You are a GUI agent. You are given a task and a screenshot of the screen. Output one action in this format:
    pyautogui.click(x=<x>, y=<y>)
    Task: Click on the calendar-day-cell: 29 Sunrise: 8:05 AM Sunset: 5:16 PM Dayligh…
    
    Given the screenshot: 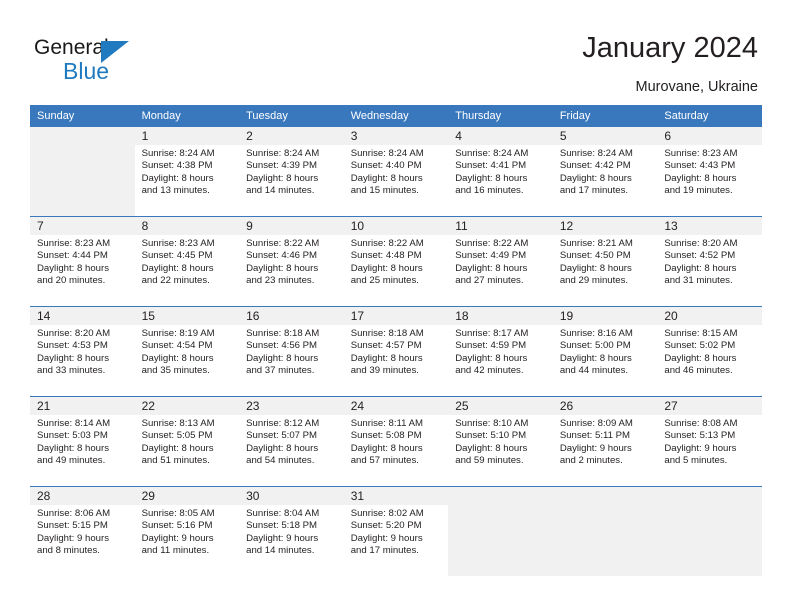 What is the action you would take?
    pyautogui.click(x=187, y=531)
    